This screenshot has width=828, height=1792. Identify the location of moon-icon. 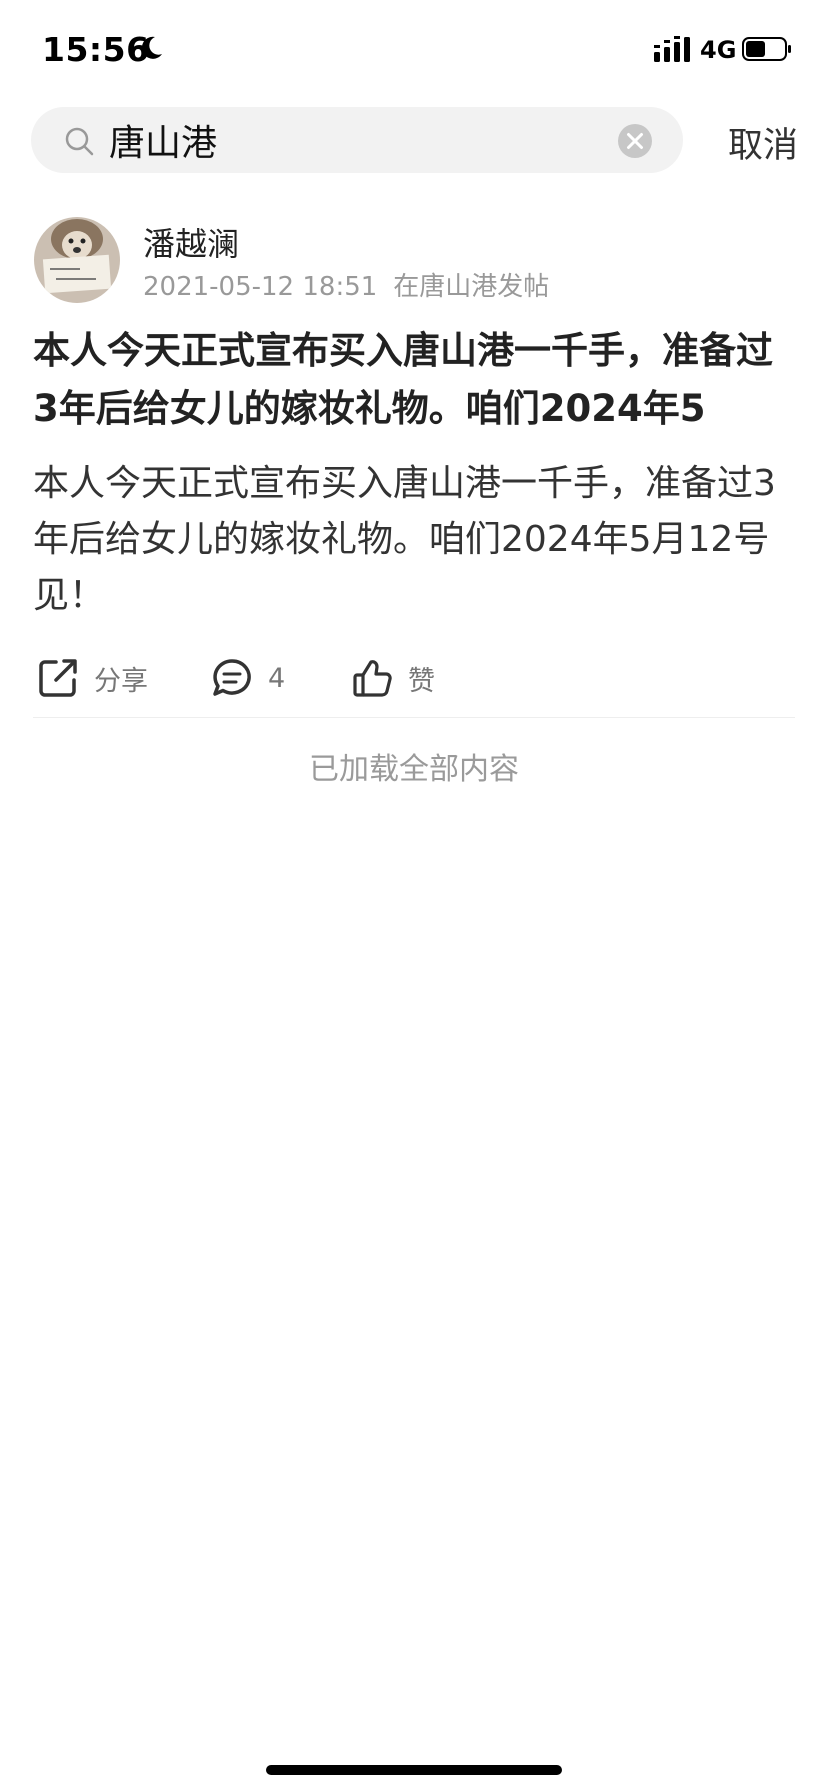
(151, 47).